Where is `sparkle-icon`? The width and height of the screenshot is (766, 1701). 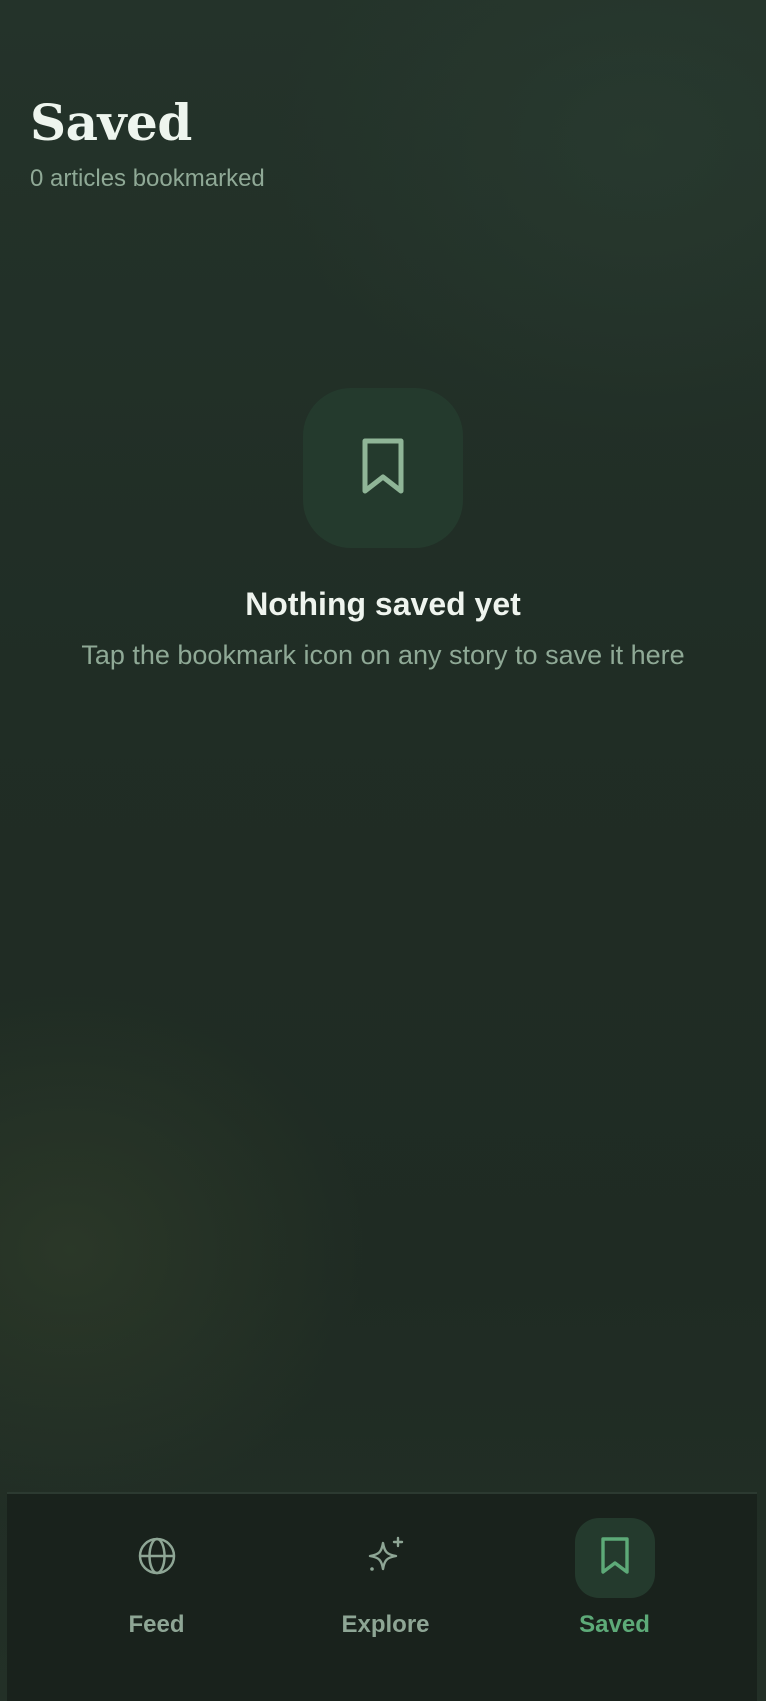 sparkle-icon is located at coordinates (386, 1558).